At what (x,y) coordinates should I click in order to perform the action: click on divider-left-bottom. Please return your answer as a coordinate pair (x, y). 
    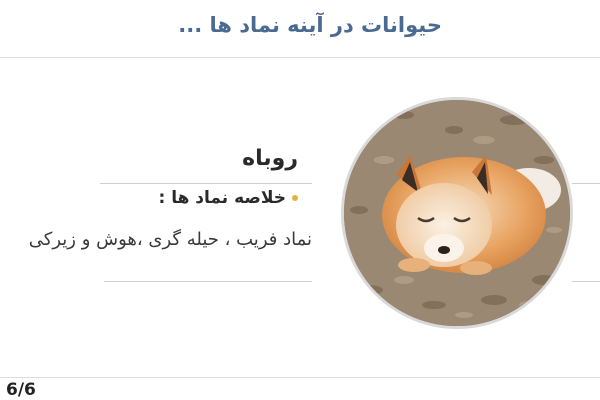
    Looking at the image, I should click on (208, 281).